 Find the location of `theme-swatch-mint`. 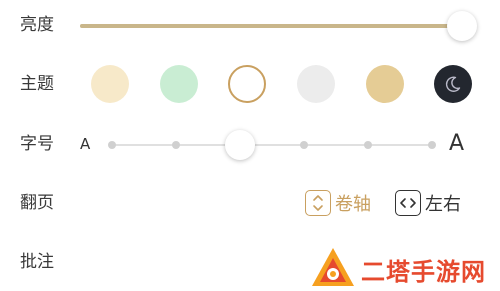

theme-swatch-mint is located at coordinates (179, 84).